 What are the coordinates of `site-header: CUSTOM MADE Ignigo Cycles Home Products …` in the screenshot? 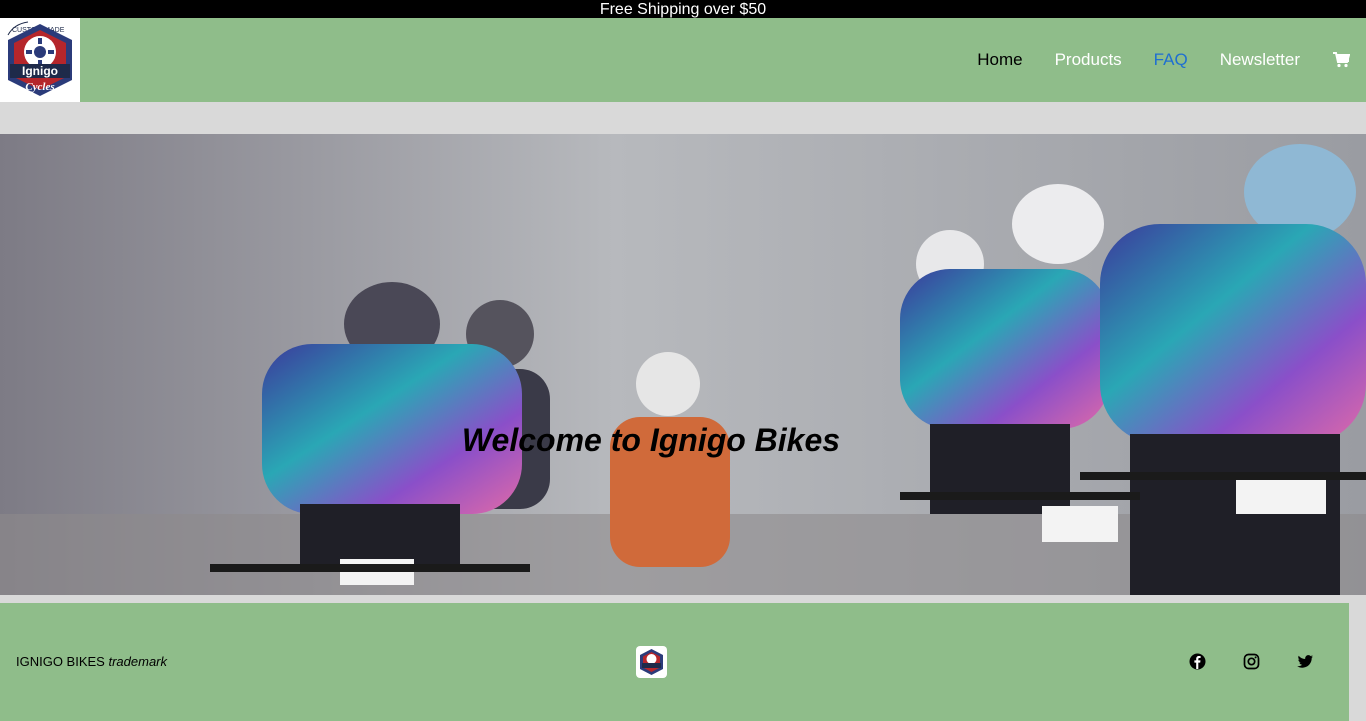 It's located at (683, 60).